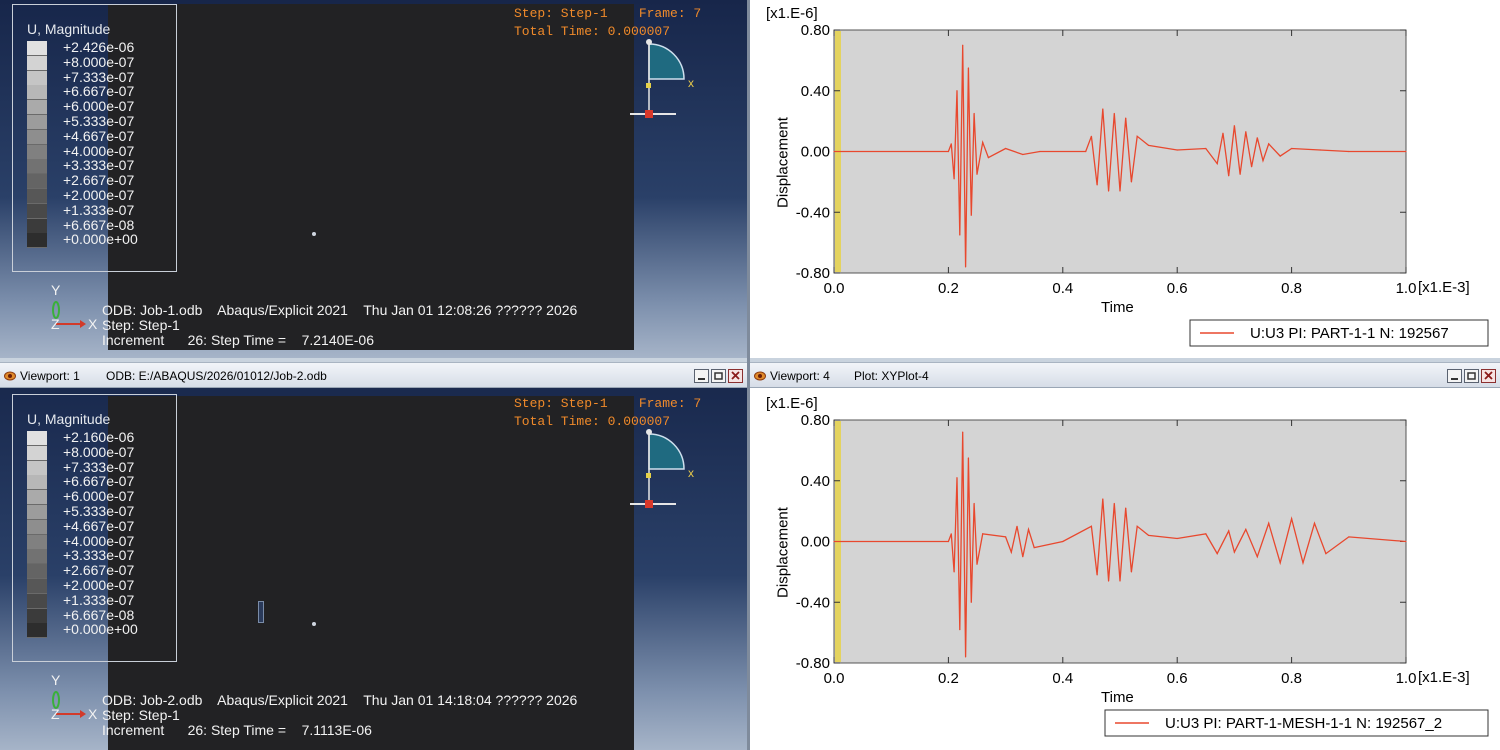 This screenshot has height=750, width=1500. Describe the element at coordinates (141, 715) in the screenshot. I see `step-info-text: Step: Step-1` at that location.